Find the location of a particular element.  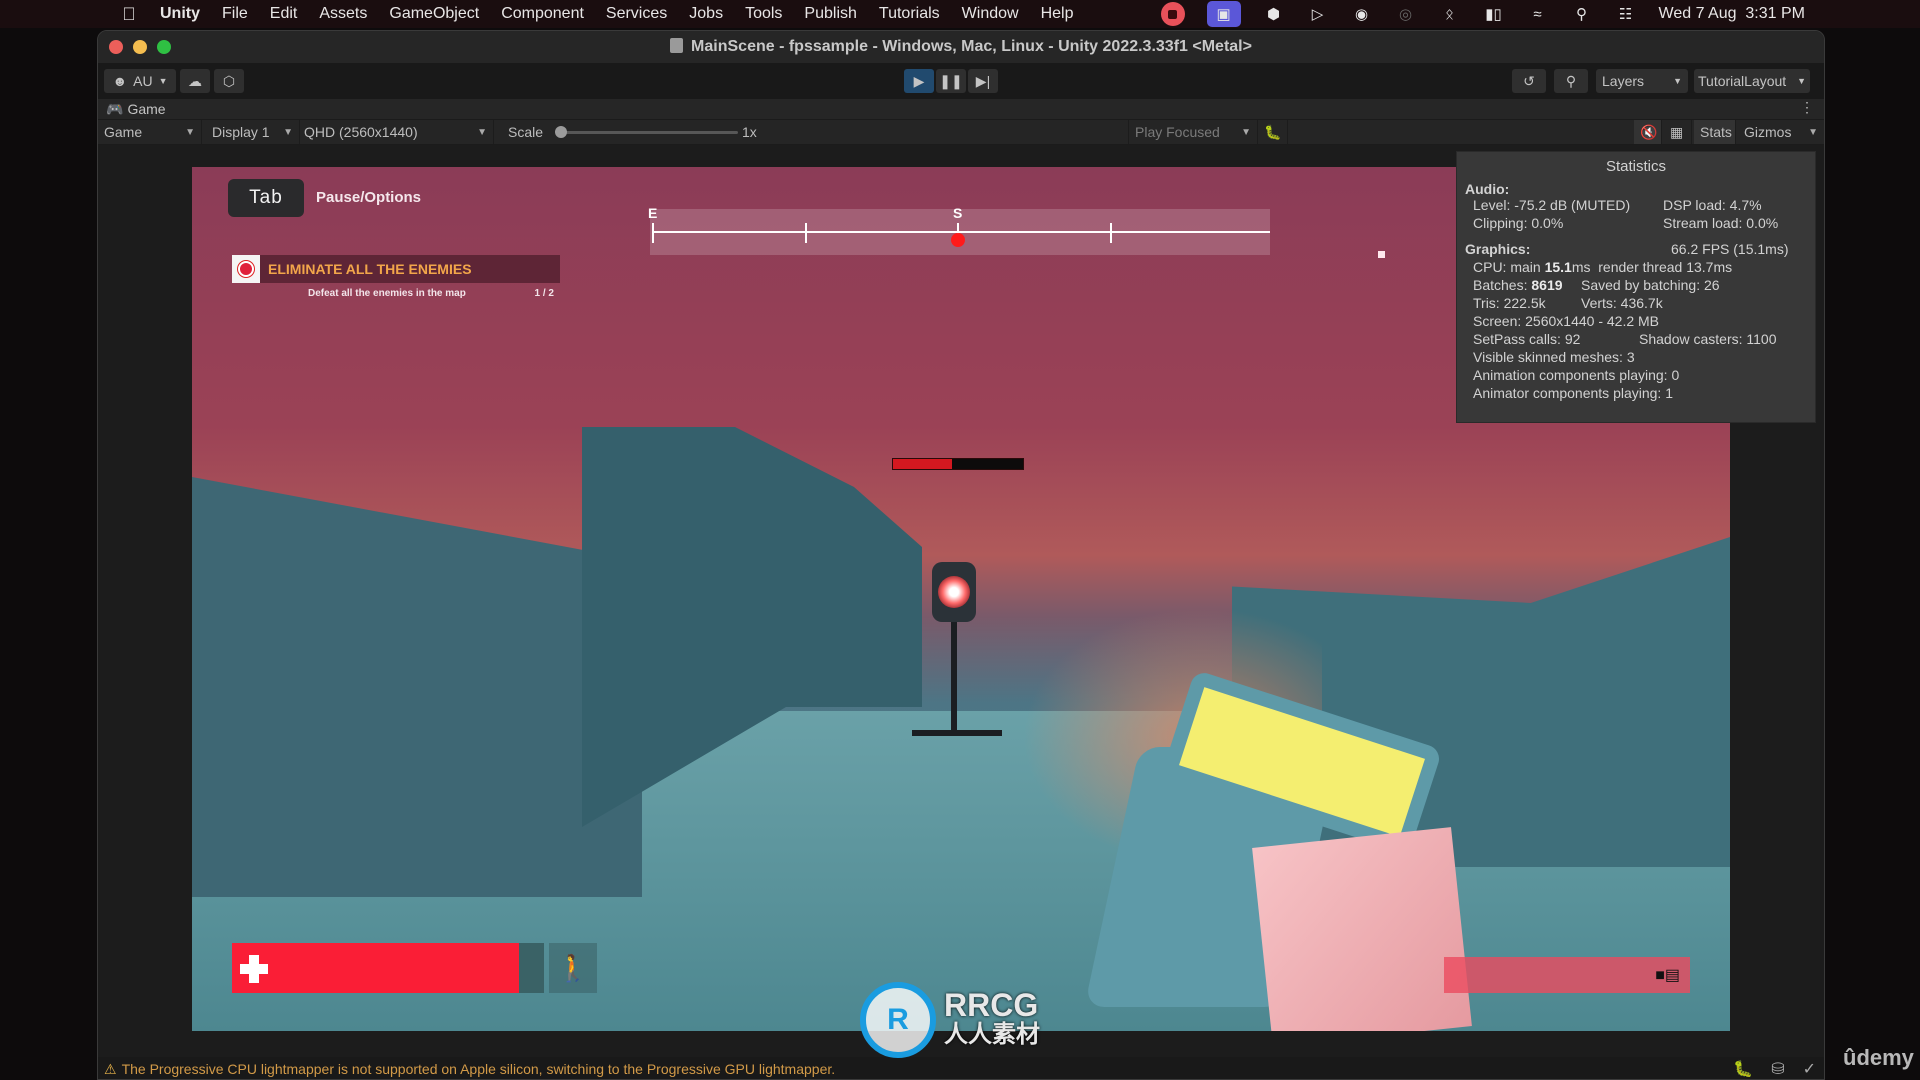

step-button: ▶| is located at coordinates (983, 81).